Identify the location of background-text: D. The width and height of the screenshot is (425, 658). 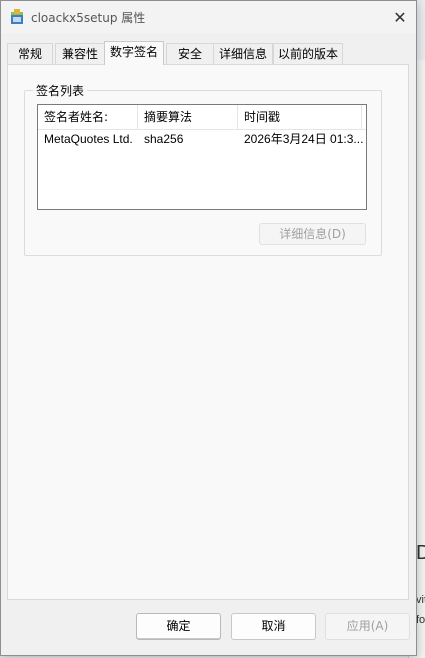
(420, 553).